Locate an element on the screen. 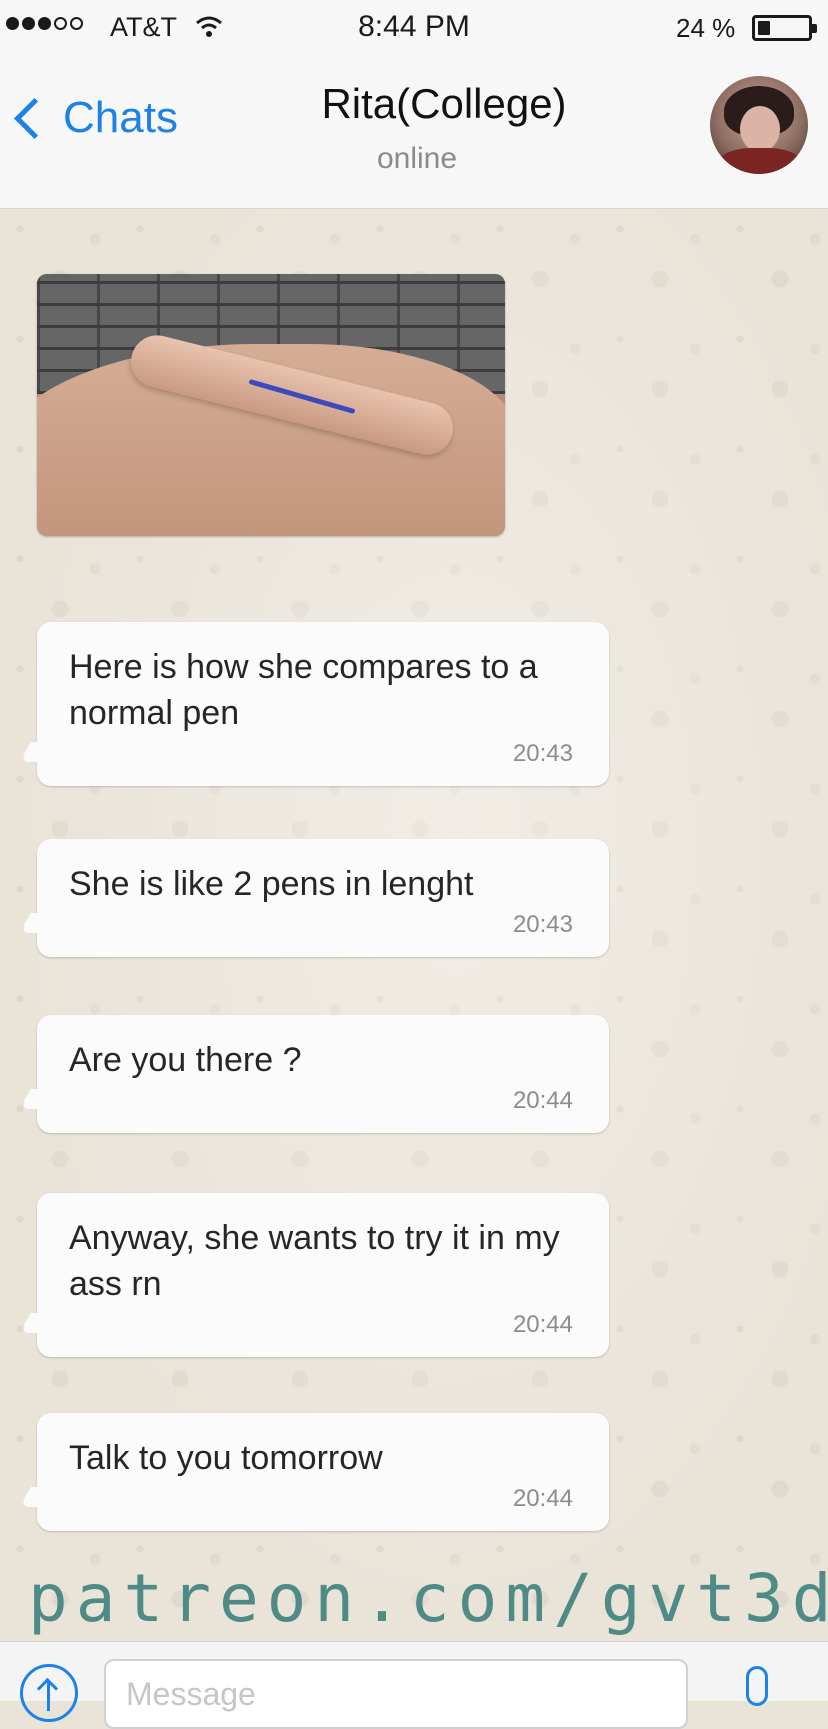 This screenshot has width=828, height=1729. watermark: patreon.com/gvt3d is located at coordinates (428, 1598).